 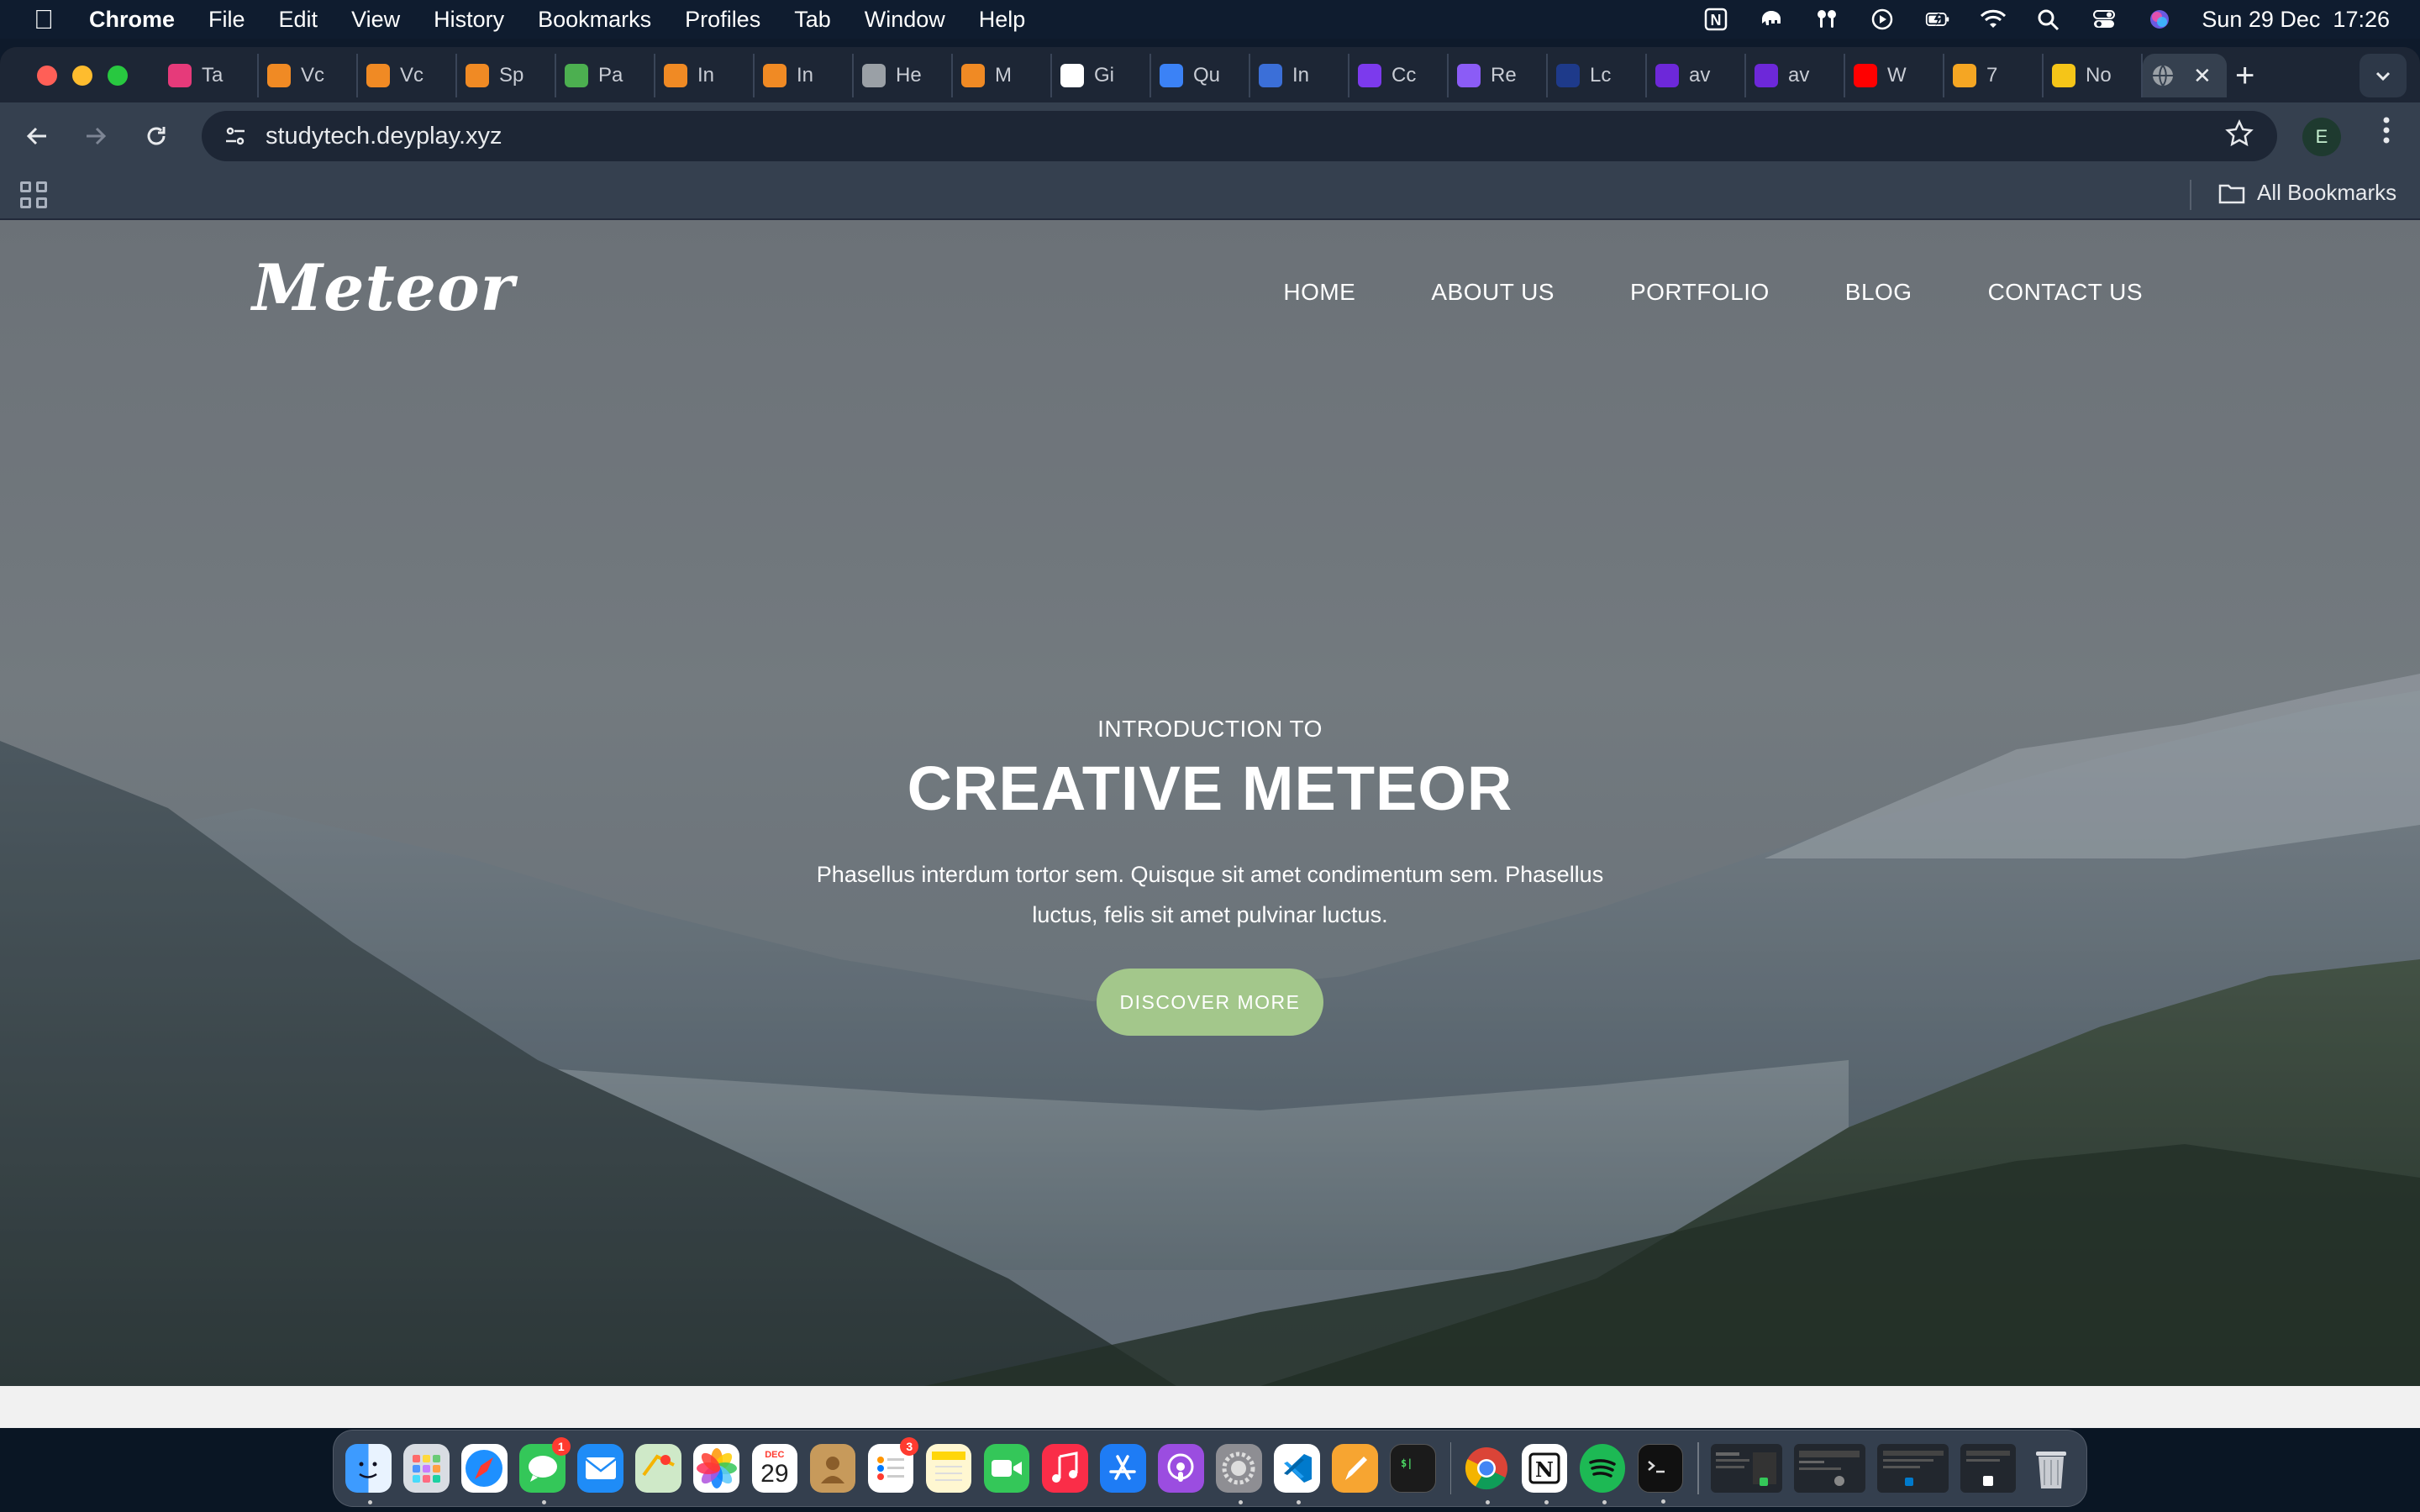 I want to click on nav-home: HOME, so click(x=1319, y=292).